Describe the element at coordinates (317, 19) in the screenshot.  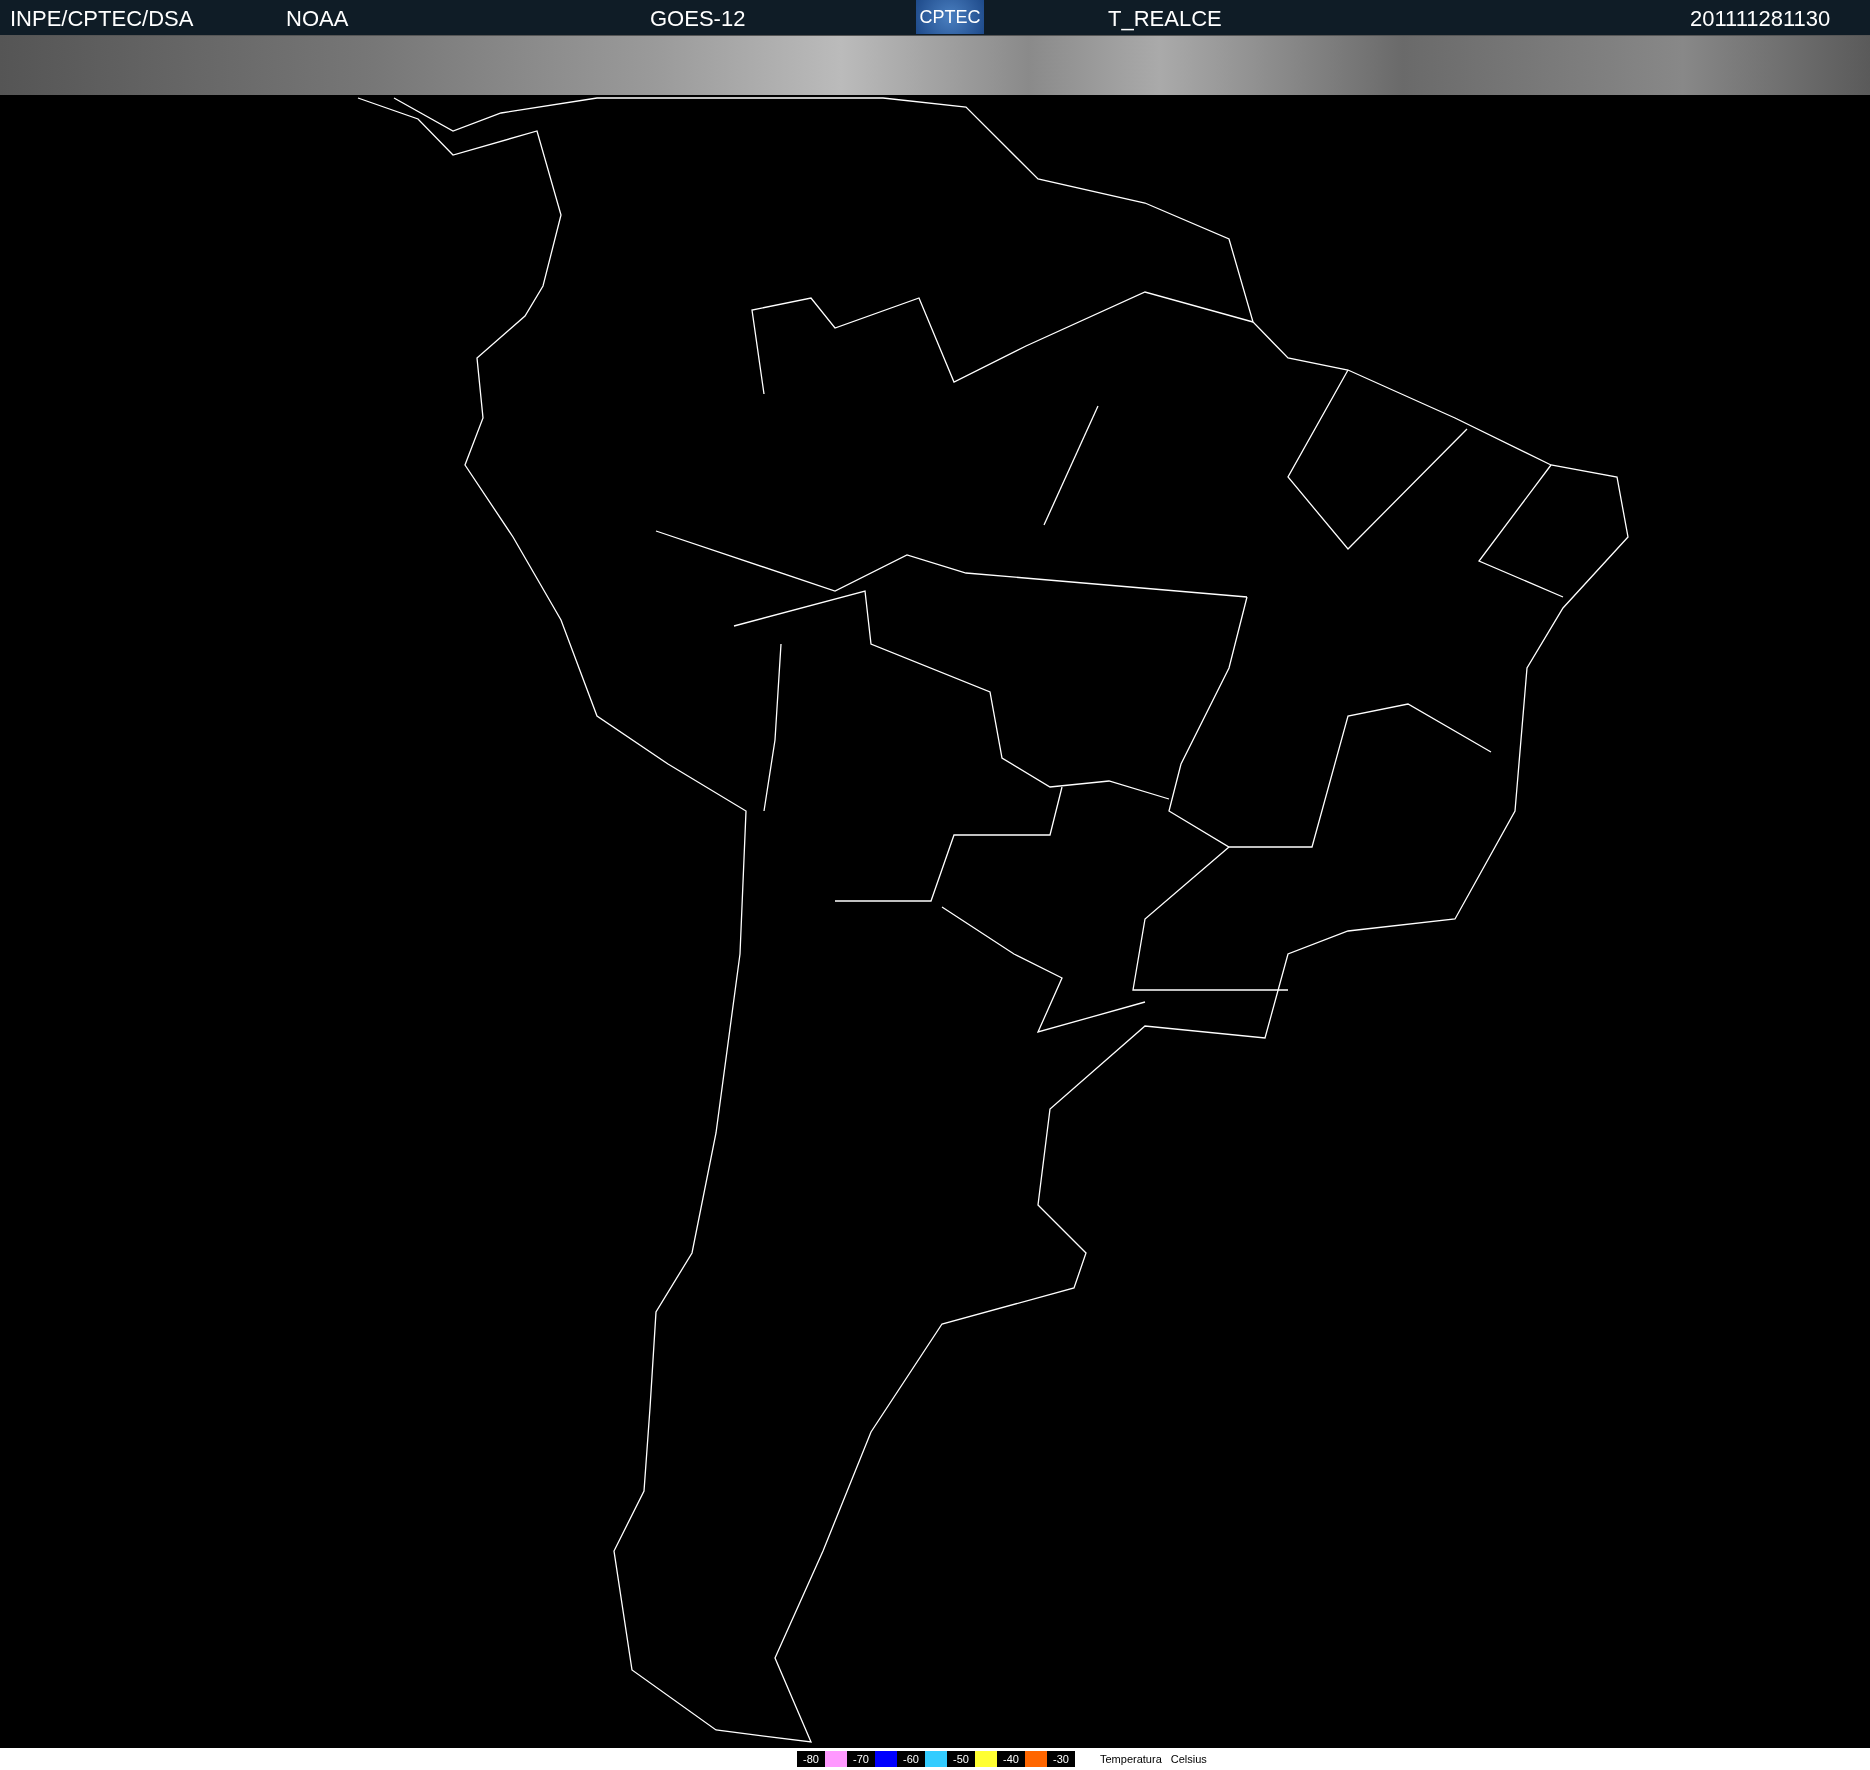
I see `agency-label: NOAA` at that location.